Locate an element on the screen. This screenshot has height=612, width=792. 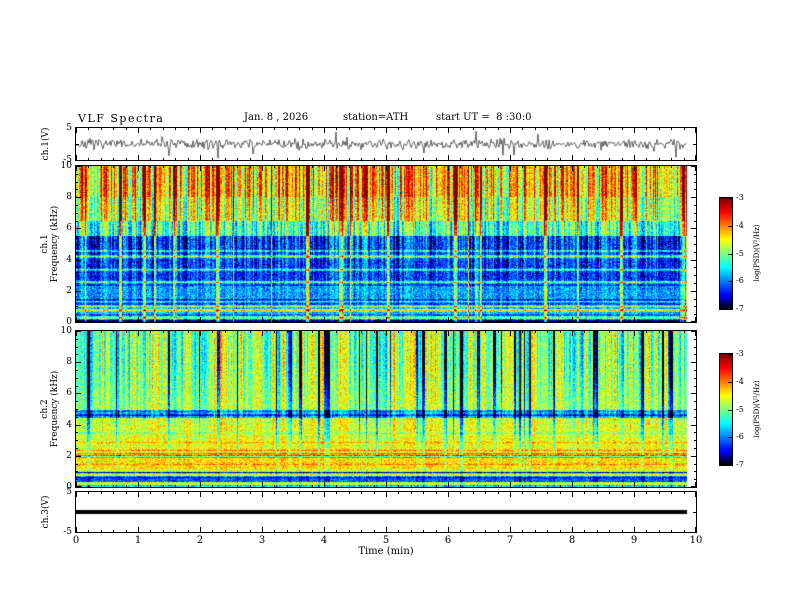
x-tick-label: 7 is located at coordinates (510, 540).